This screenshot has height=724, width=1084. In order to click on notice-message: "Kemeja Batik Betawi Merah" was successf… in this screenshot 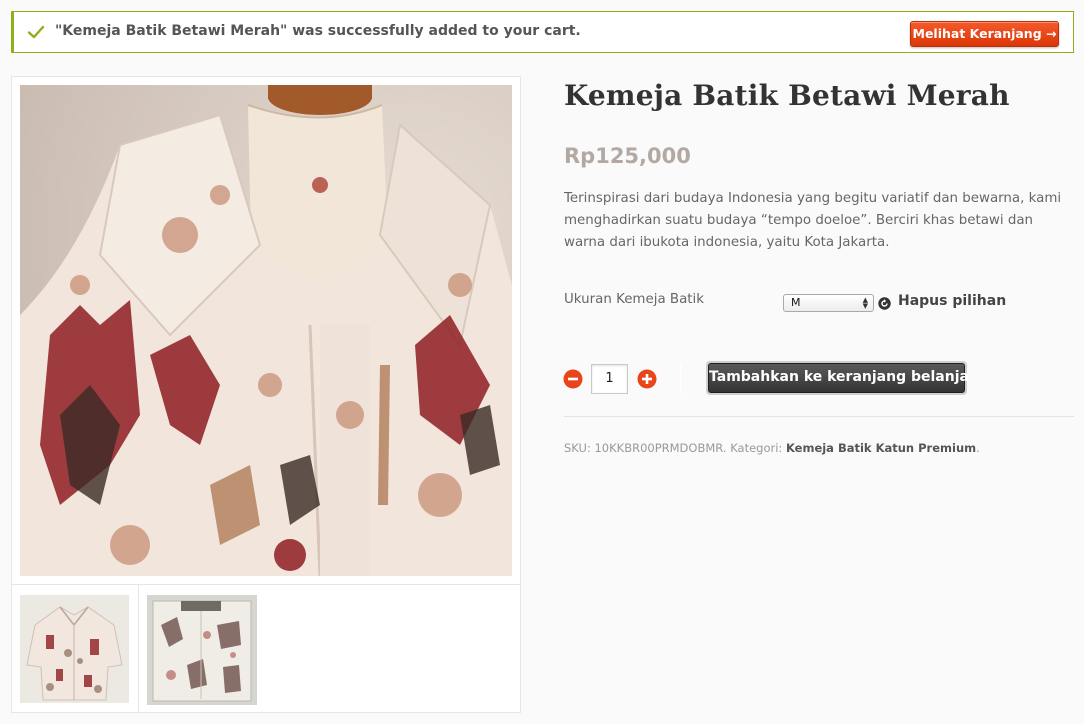, I will do `click(318, 31)`.